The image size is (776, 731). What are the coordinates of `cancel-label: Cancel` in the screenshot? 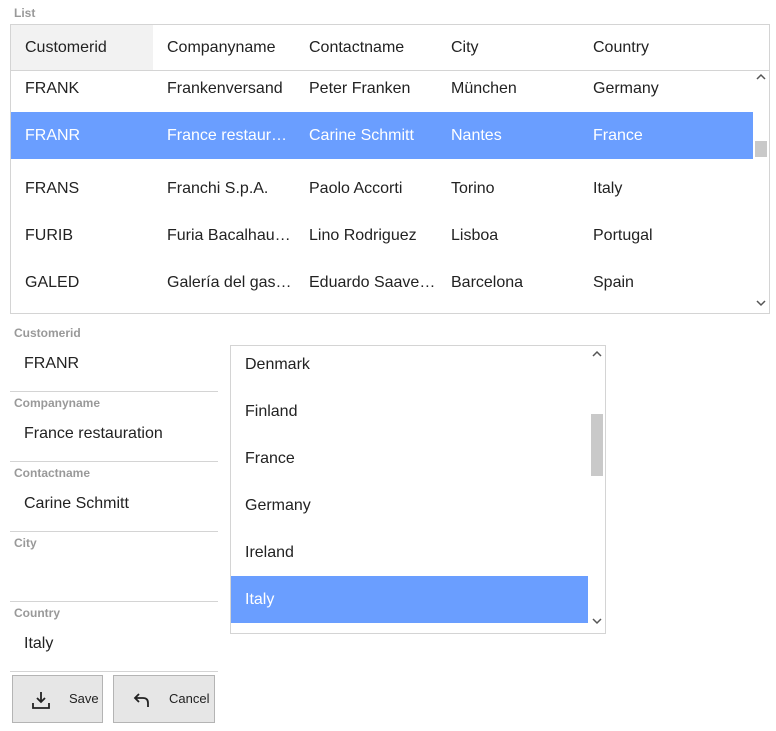 It's located at (189, 698).